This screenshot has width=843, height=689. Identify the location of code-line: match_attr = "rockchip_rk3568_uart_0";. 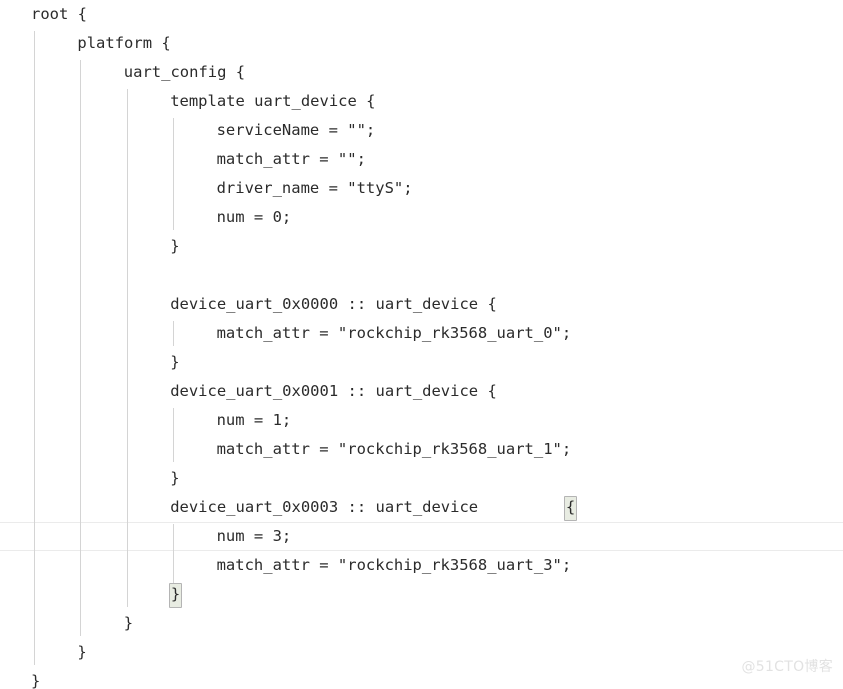
(286, 333).